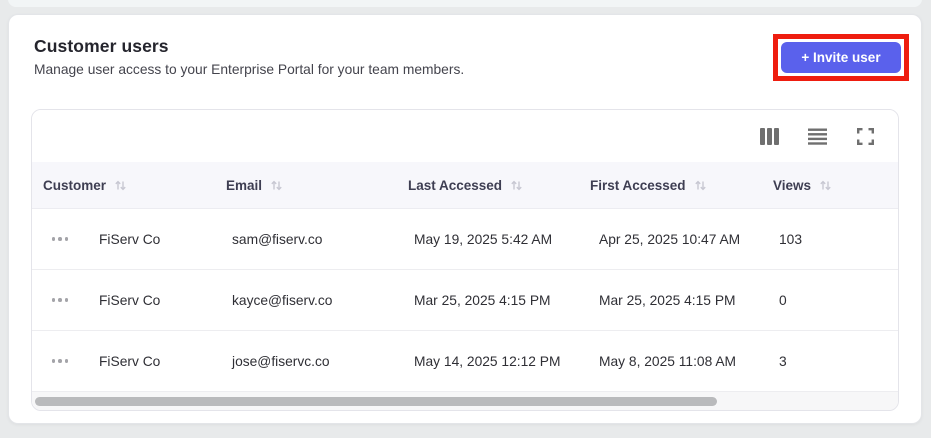 The height and width of the screenshot is (438, 931). Describe the element at coordinates (376, 401) in the screenshot. I see `horizontal-scrollbar-thumb` at that location.